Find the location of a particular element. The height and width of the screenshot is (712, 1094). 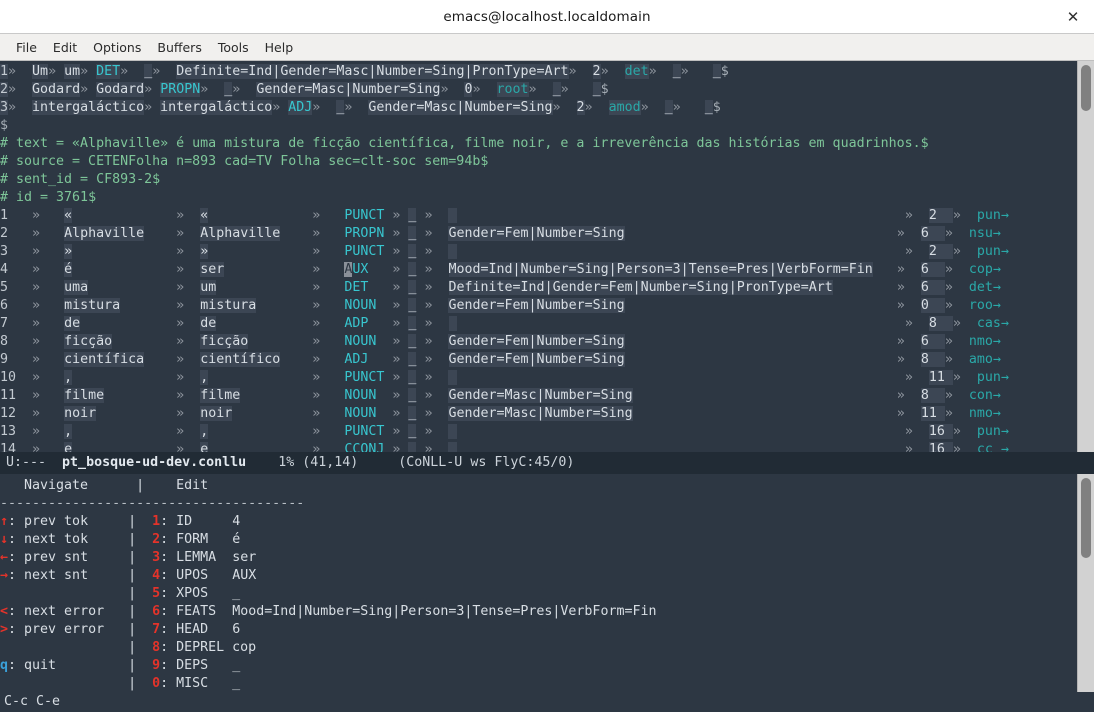

code-line: 3 » » » » » PUNCT » _ » » 2 » pun→ is located at coordinates (504, 251).